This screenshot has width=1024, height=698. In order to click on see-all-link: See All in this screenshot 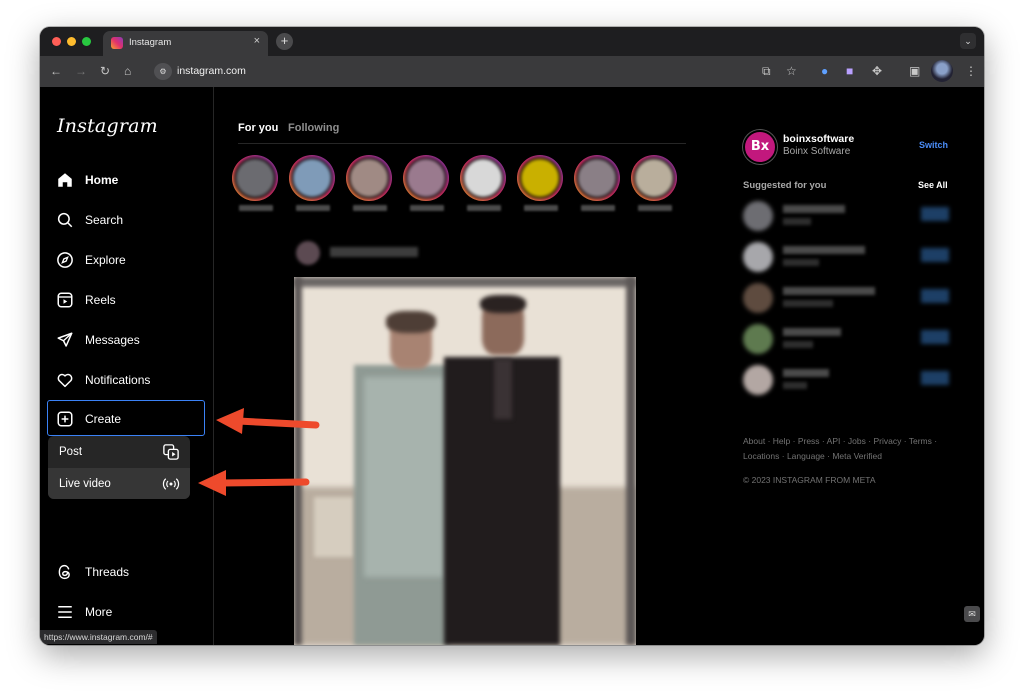, I will do `click(933, 185)`.